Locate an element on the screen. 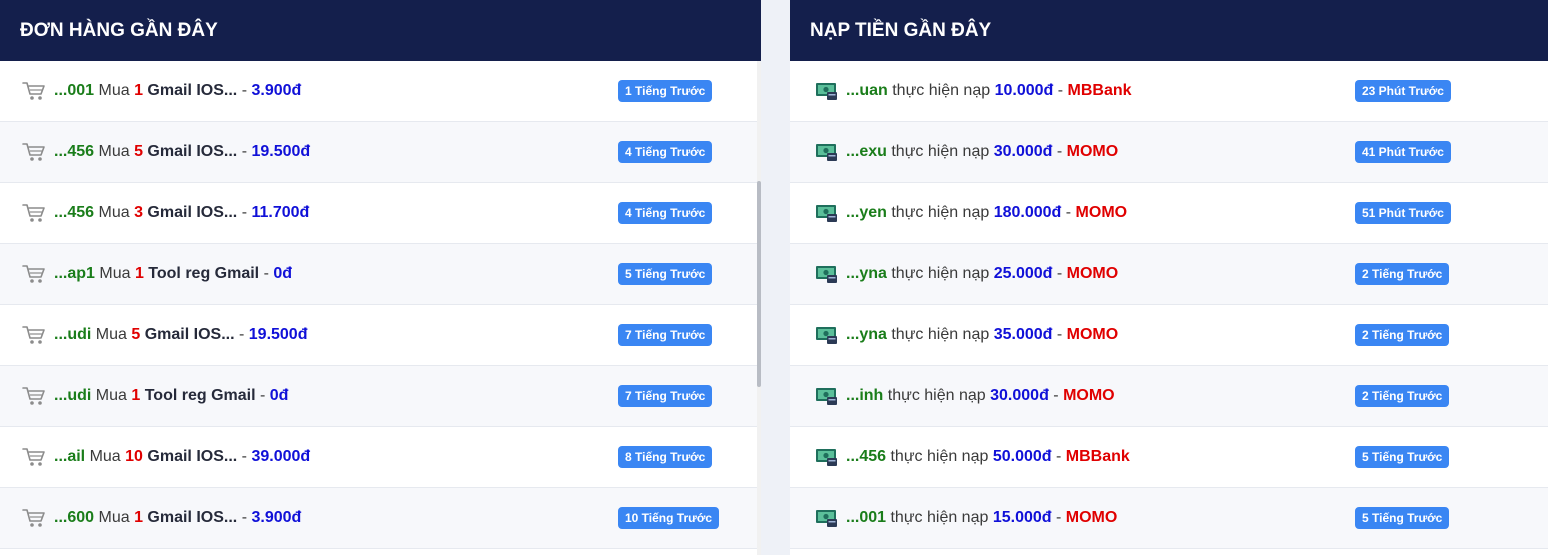  order-price: 19.500đ is located at coordinates (278, 334).